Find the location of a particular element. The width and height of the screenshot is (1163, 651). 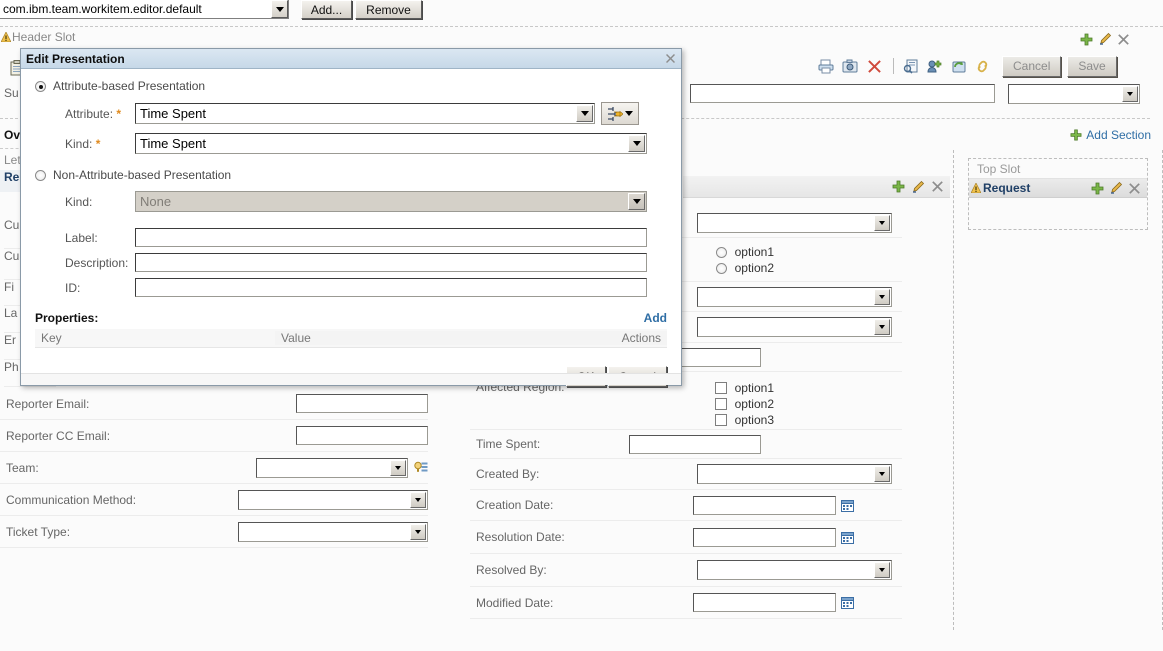

add-user-icon is located at coordinates (935, 66).